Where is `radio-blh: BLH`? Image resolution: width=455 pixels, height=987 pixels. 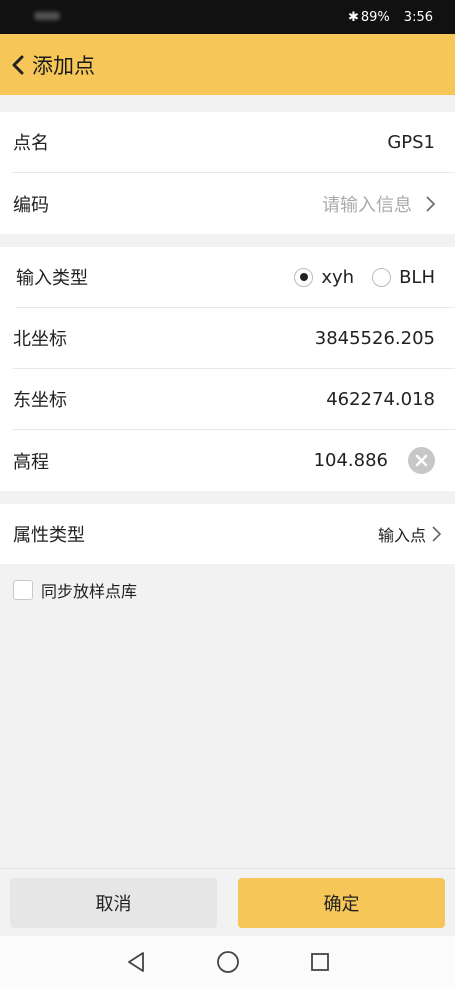
radio-blh: BLH is located at coordinates (403, 277).